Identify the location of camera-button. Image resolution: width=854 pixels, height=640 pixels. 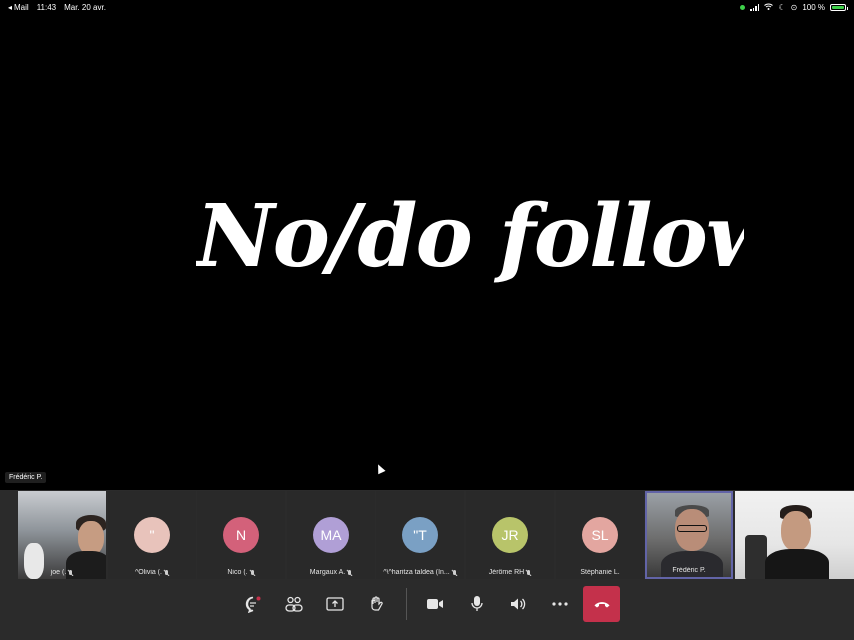
(435, 604).